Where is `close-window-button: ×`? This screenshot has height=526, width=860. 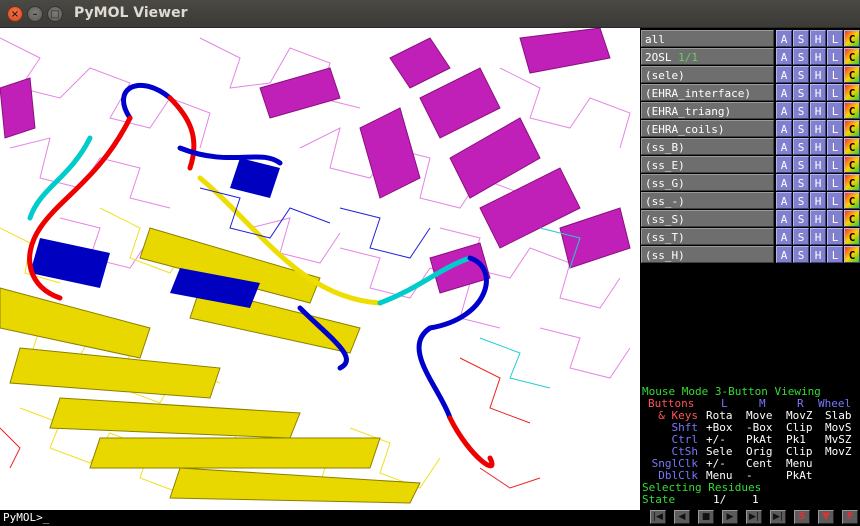
close-window-button: × is located at coordinates (15, 14).